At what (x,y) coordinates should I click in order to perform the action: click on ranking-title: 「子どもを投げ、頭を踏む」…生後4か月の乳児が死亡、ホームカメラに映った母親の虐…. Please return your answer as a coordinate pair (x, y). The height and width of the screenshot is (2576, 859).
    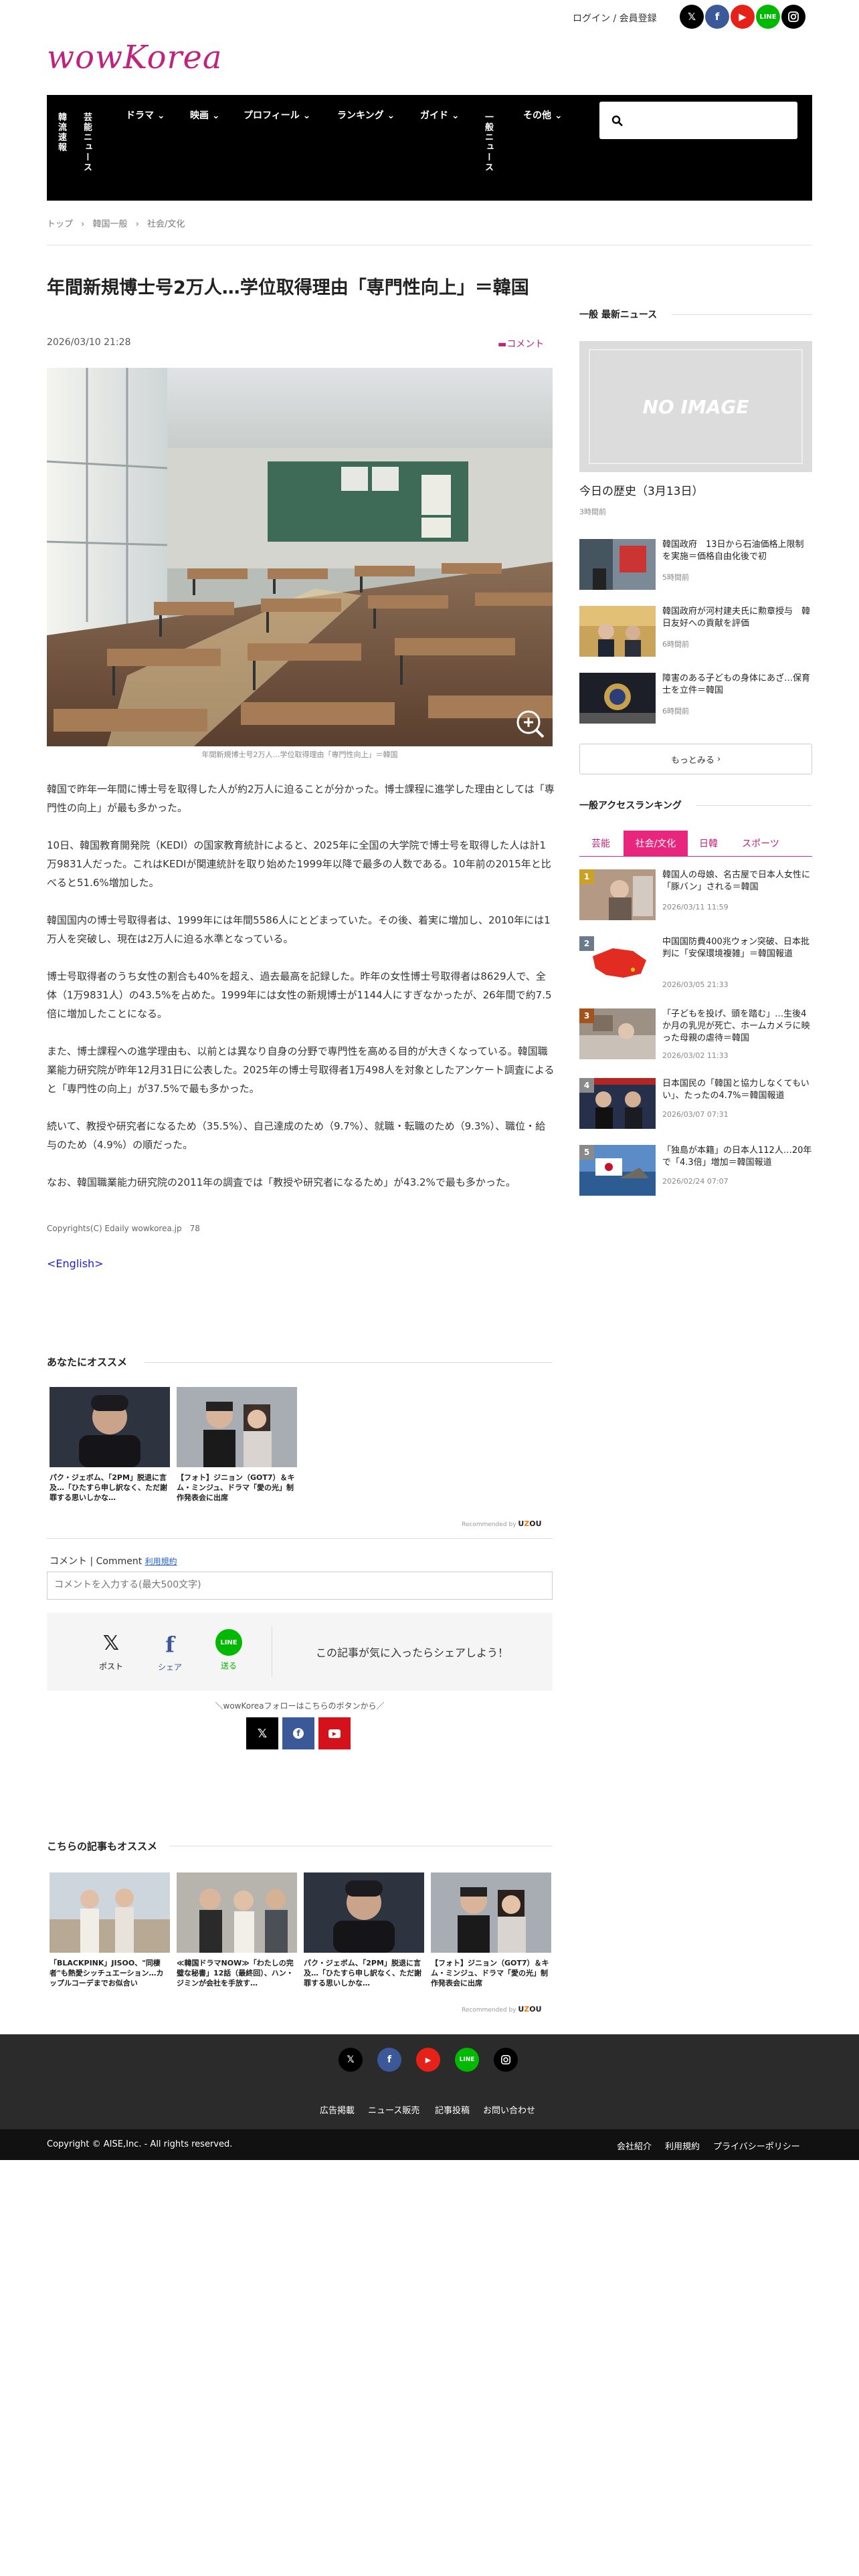
    Looking at the image, I should click on (737, 1026).